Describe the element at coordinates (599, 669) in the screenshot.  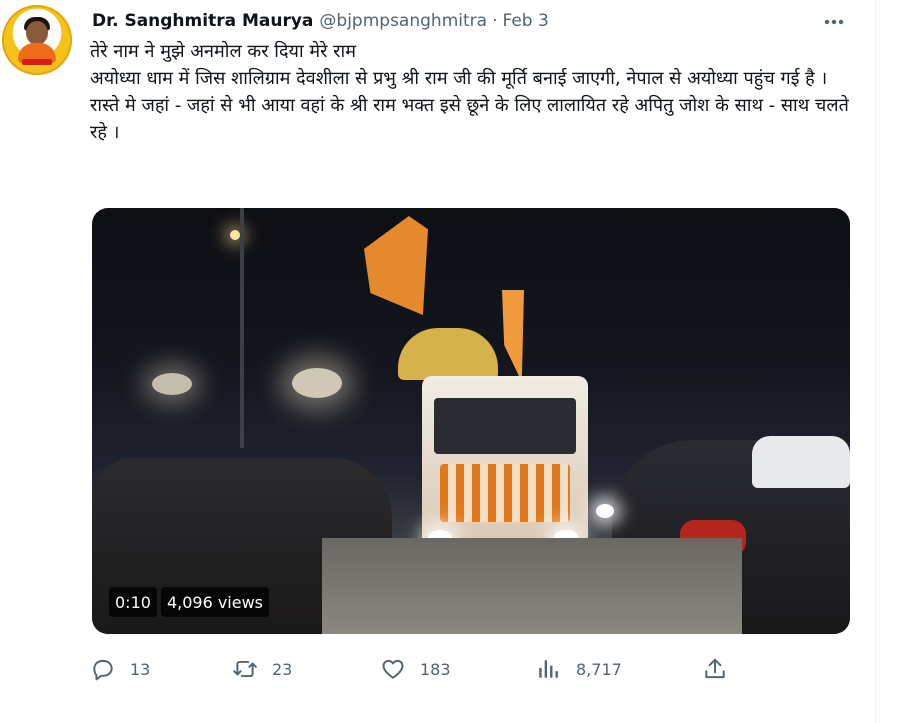
I see `view-count: 8,717` at that location.